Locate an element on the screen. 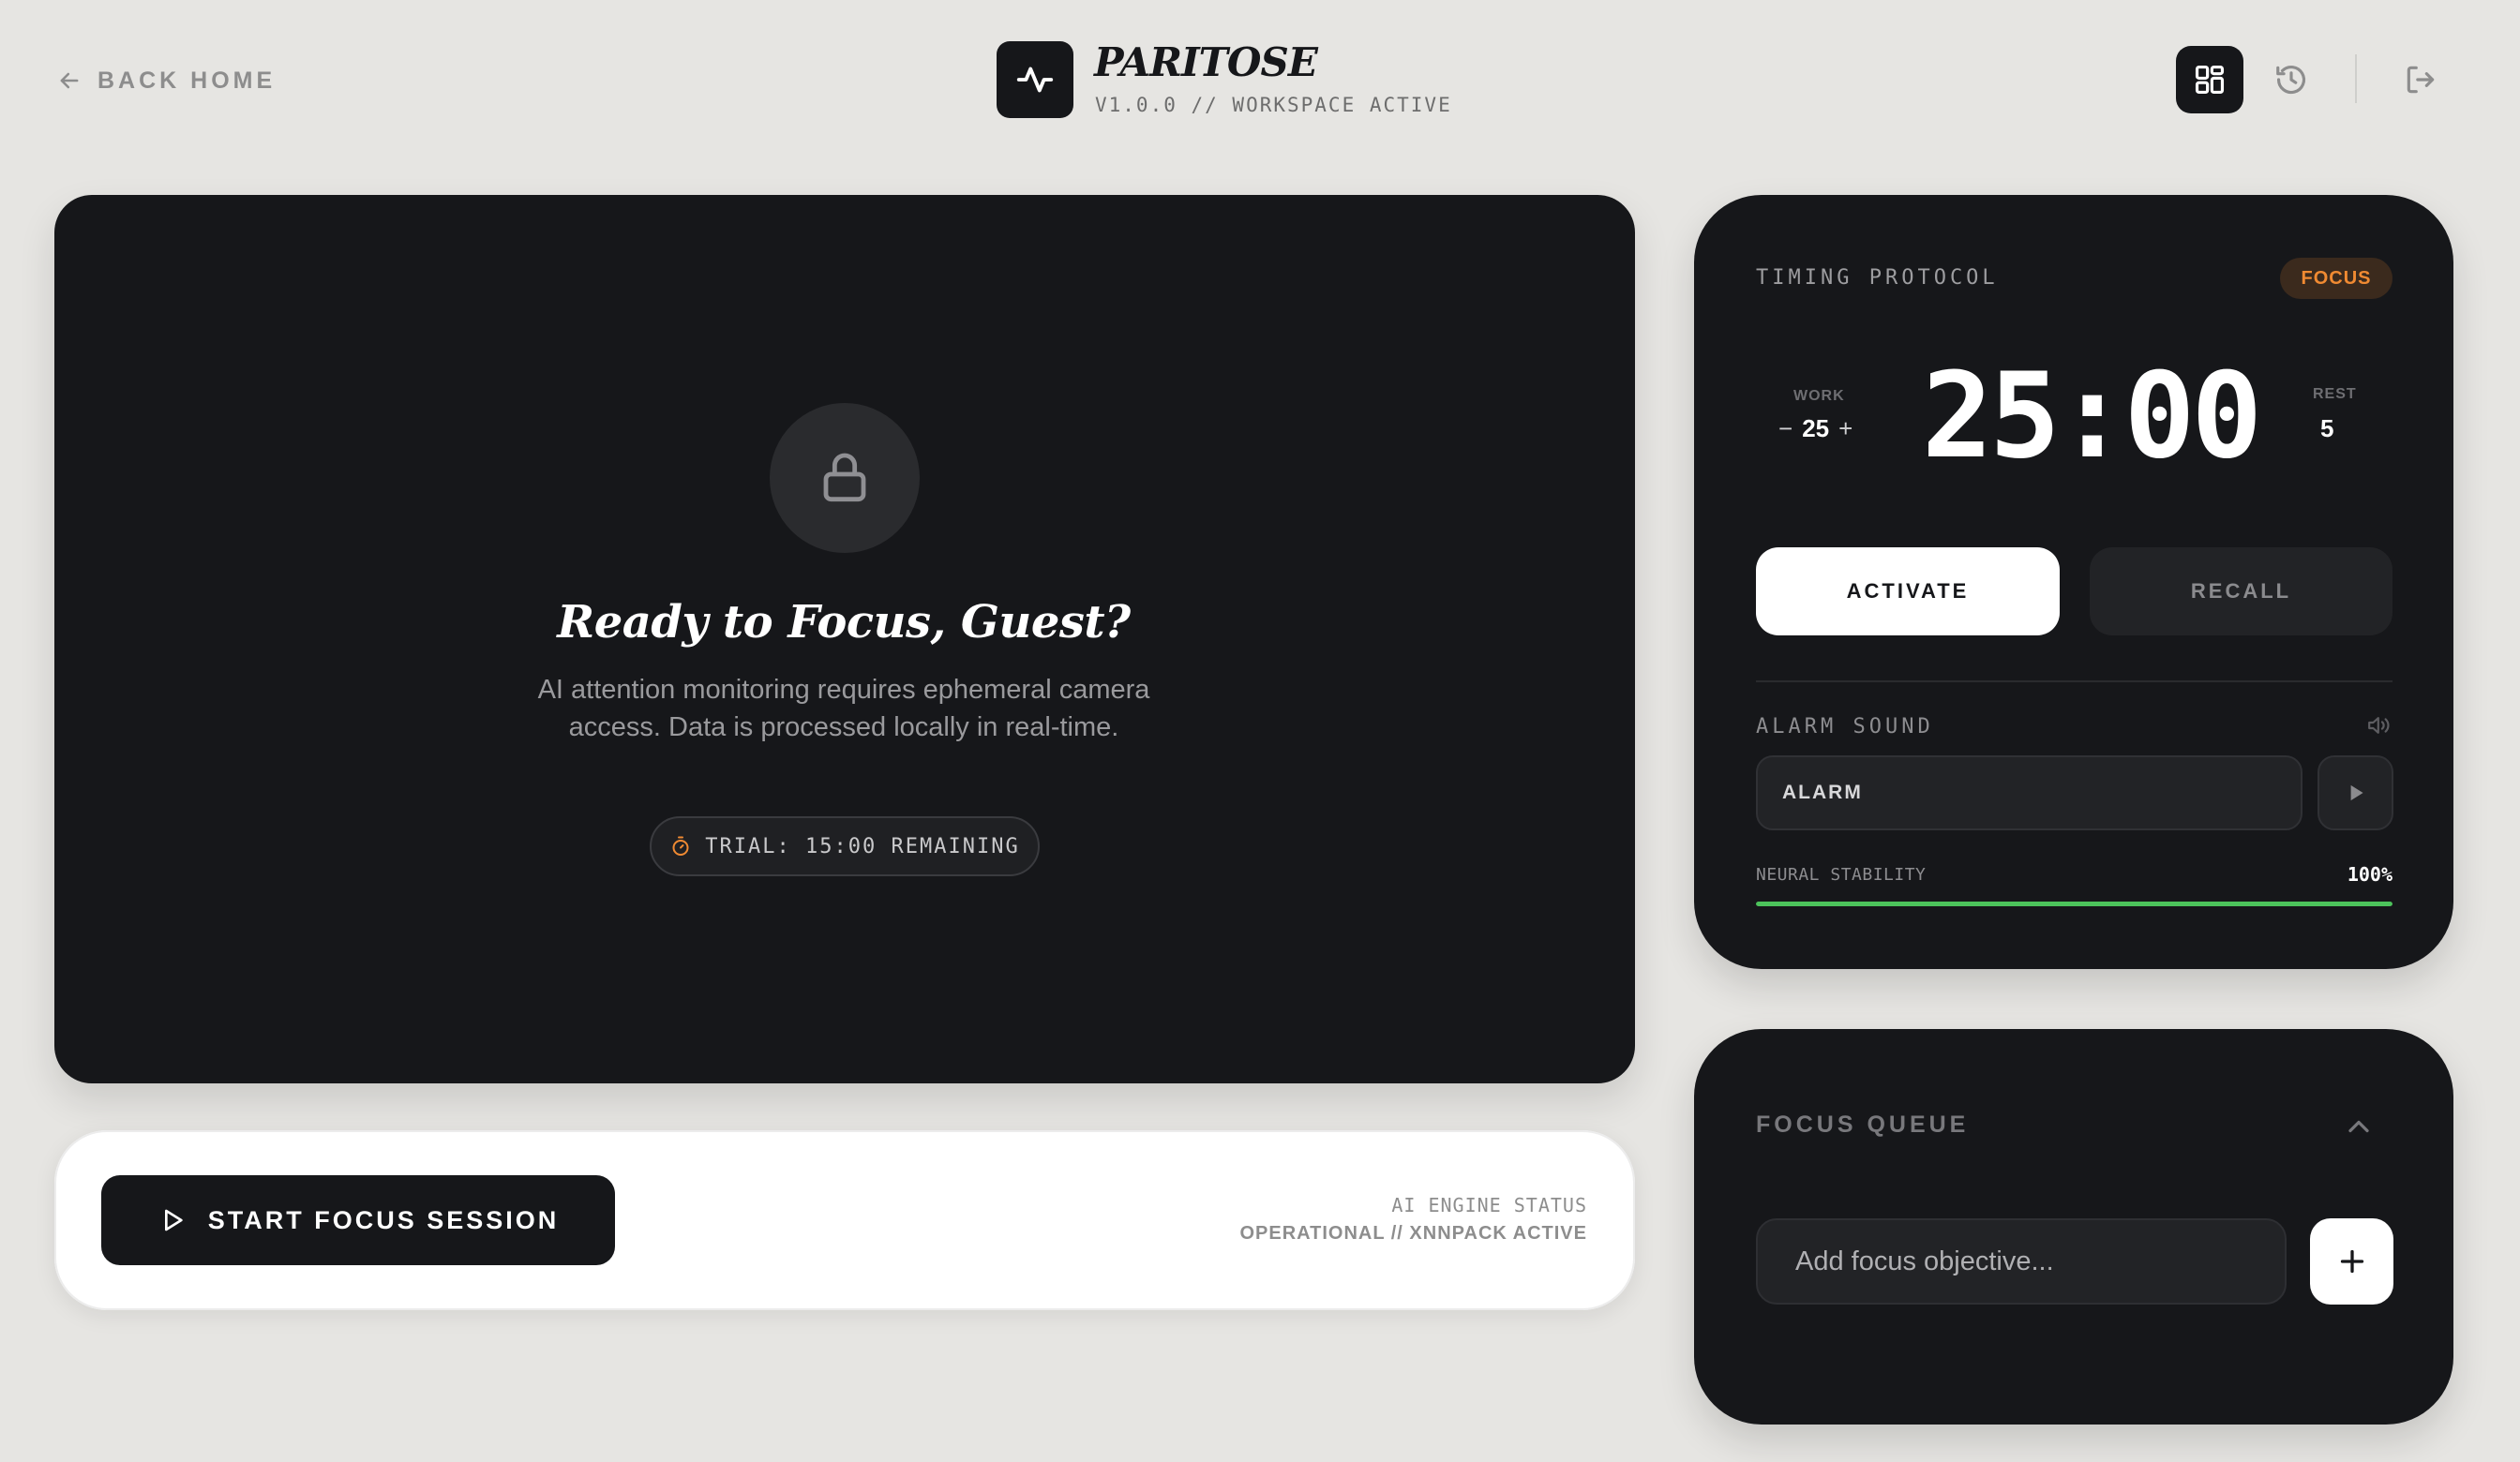  work-value: 25 is located at coordinates (1816, 428).